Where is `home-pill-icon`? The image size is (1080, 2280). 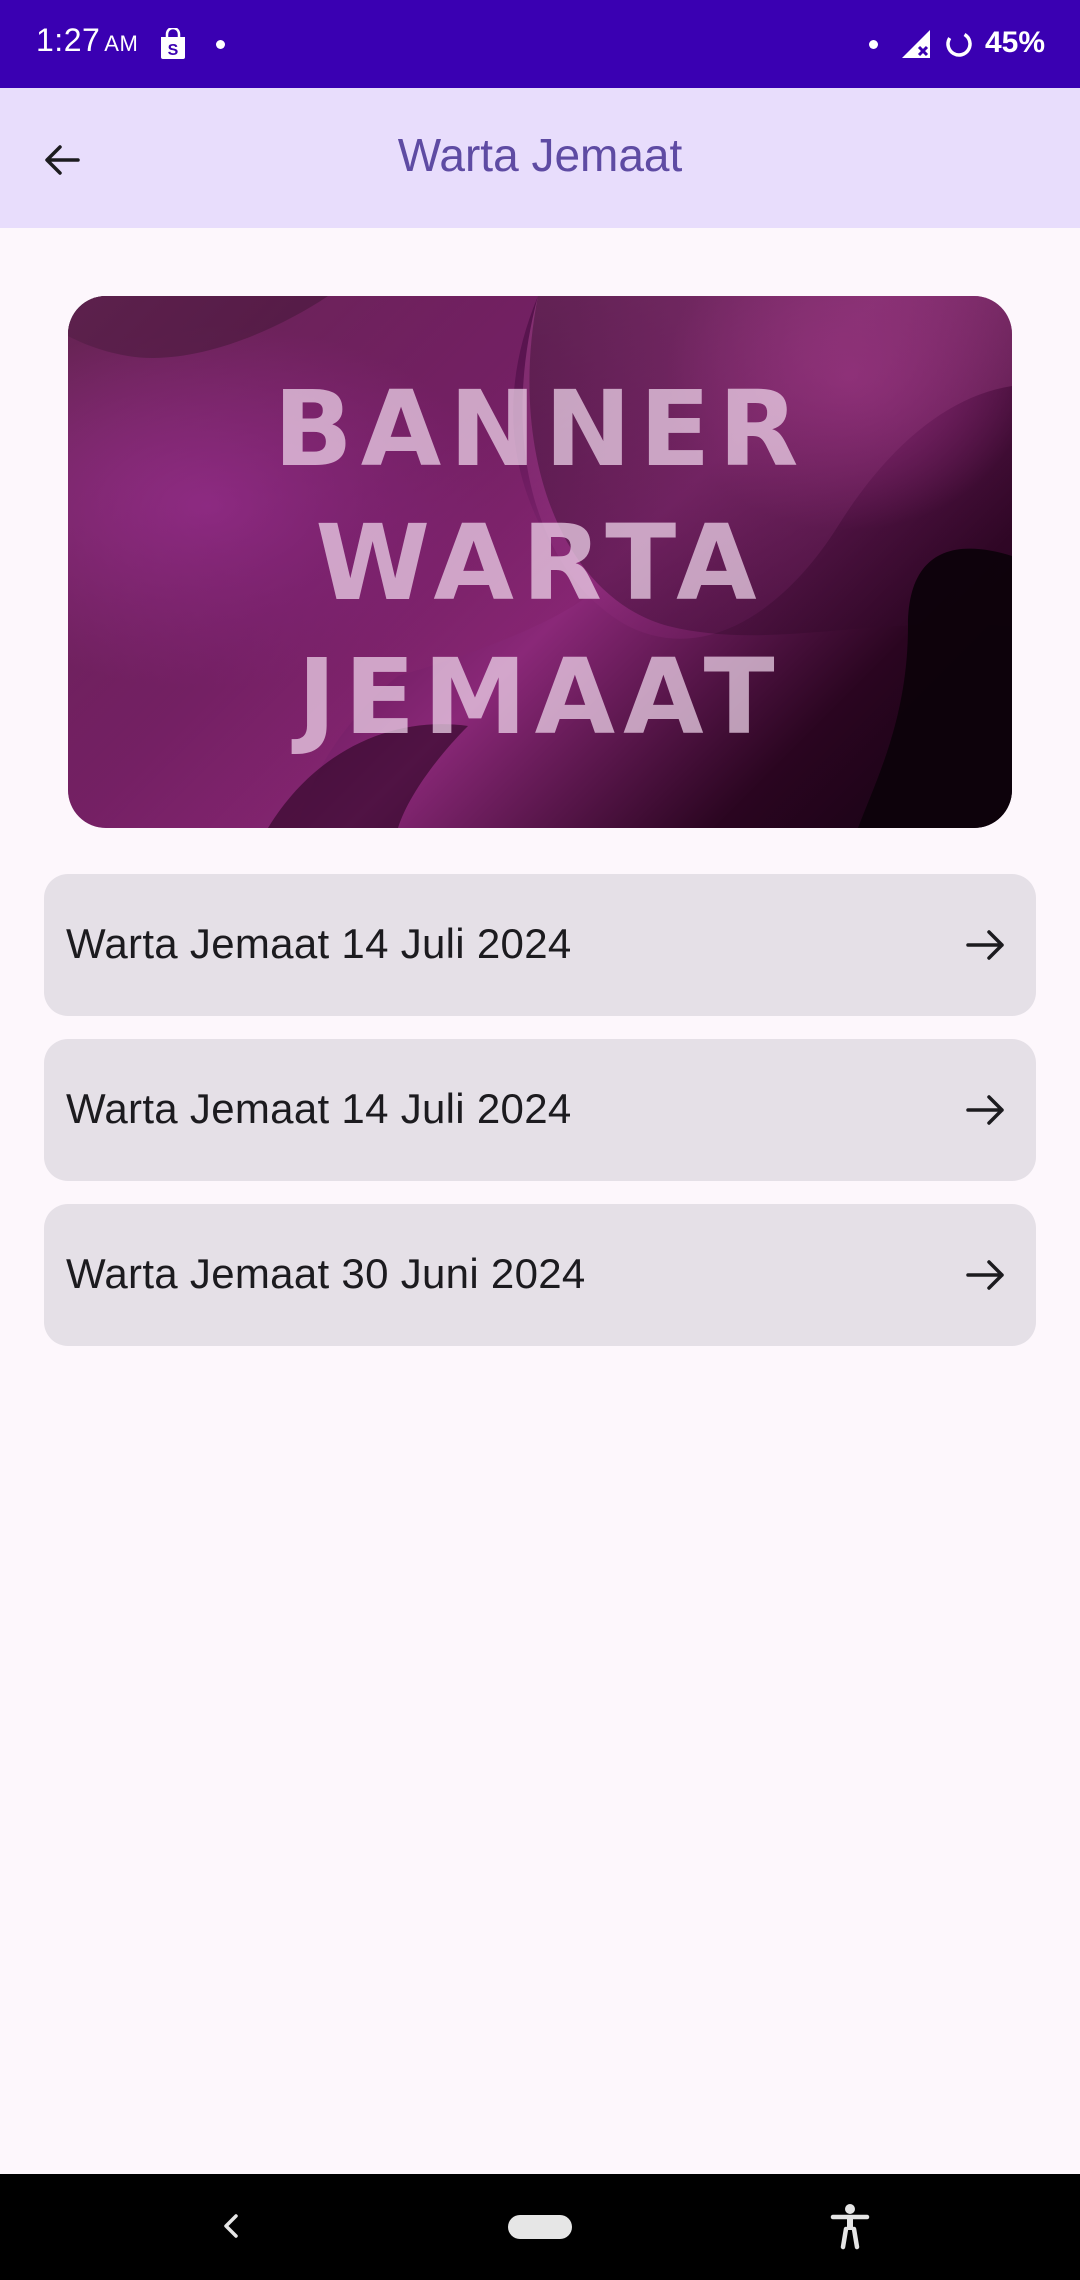 home-pill-icon is located at coordinates (540, 2227).